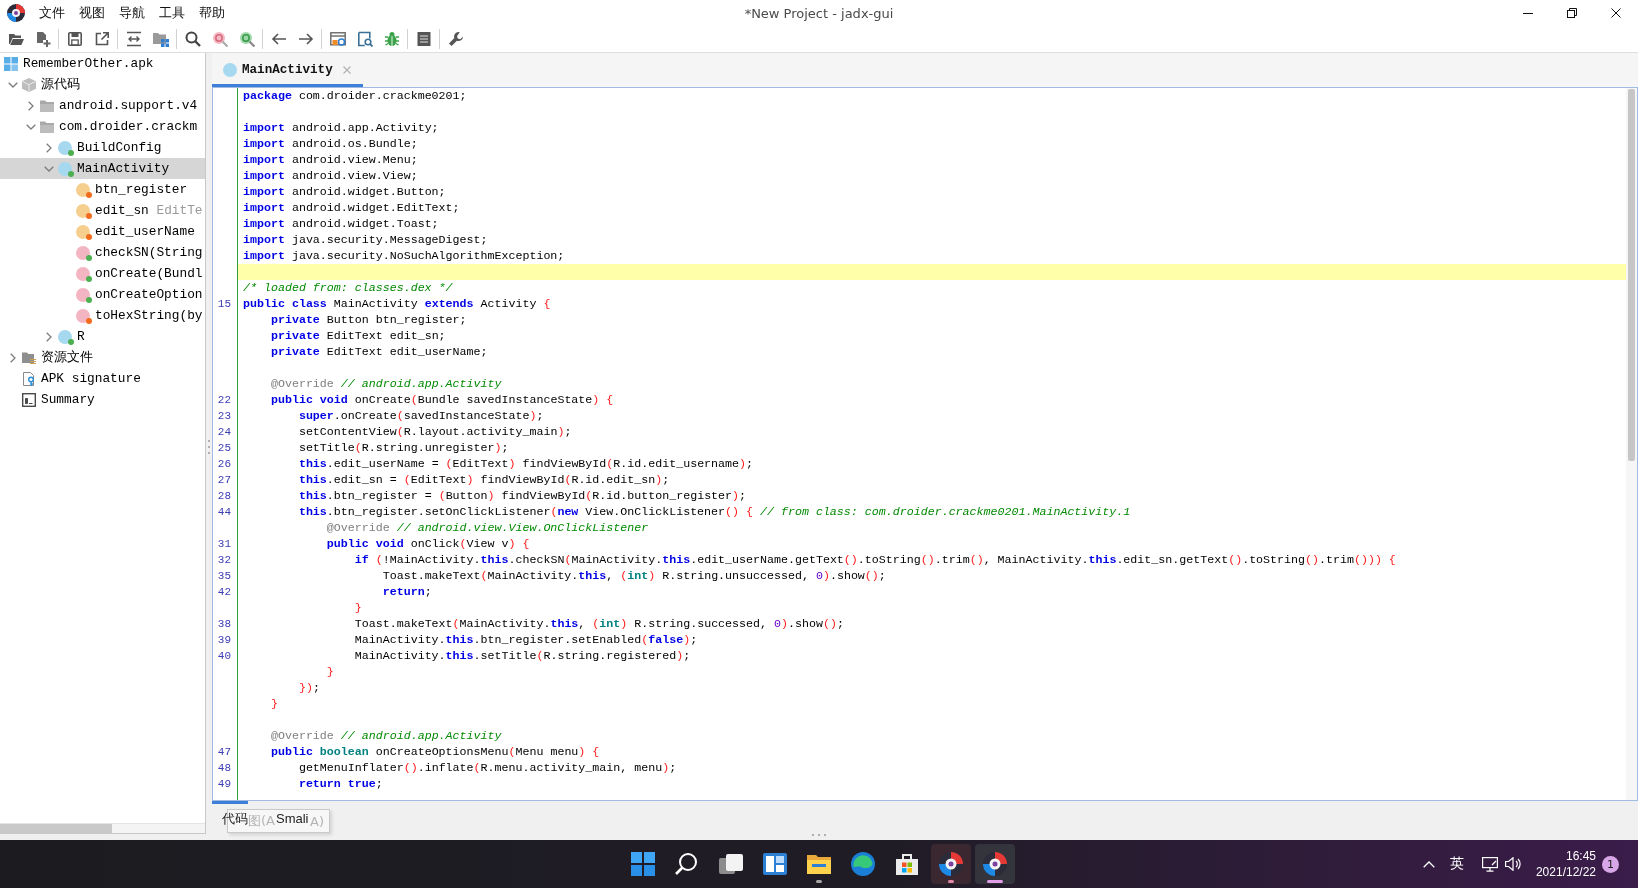 The height and width of the screenshot is (888, 1638). Describe the element at coordinates (29, 84) in the screenshot. I see `cube-icon` at that location.